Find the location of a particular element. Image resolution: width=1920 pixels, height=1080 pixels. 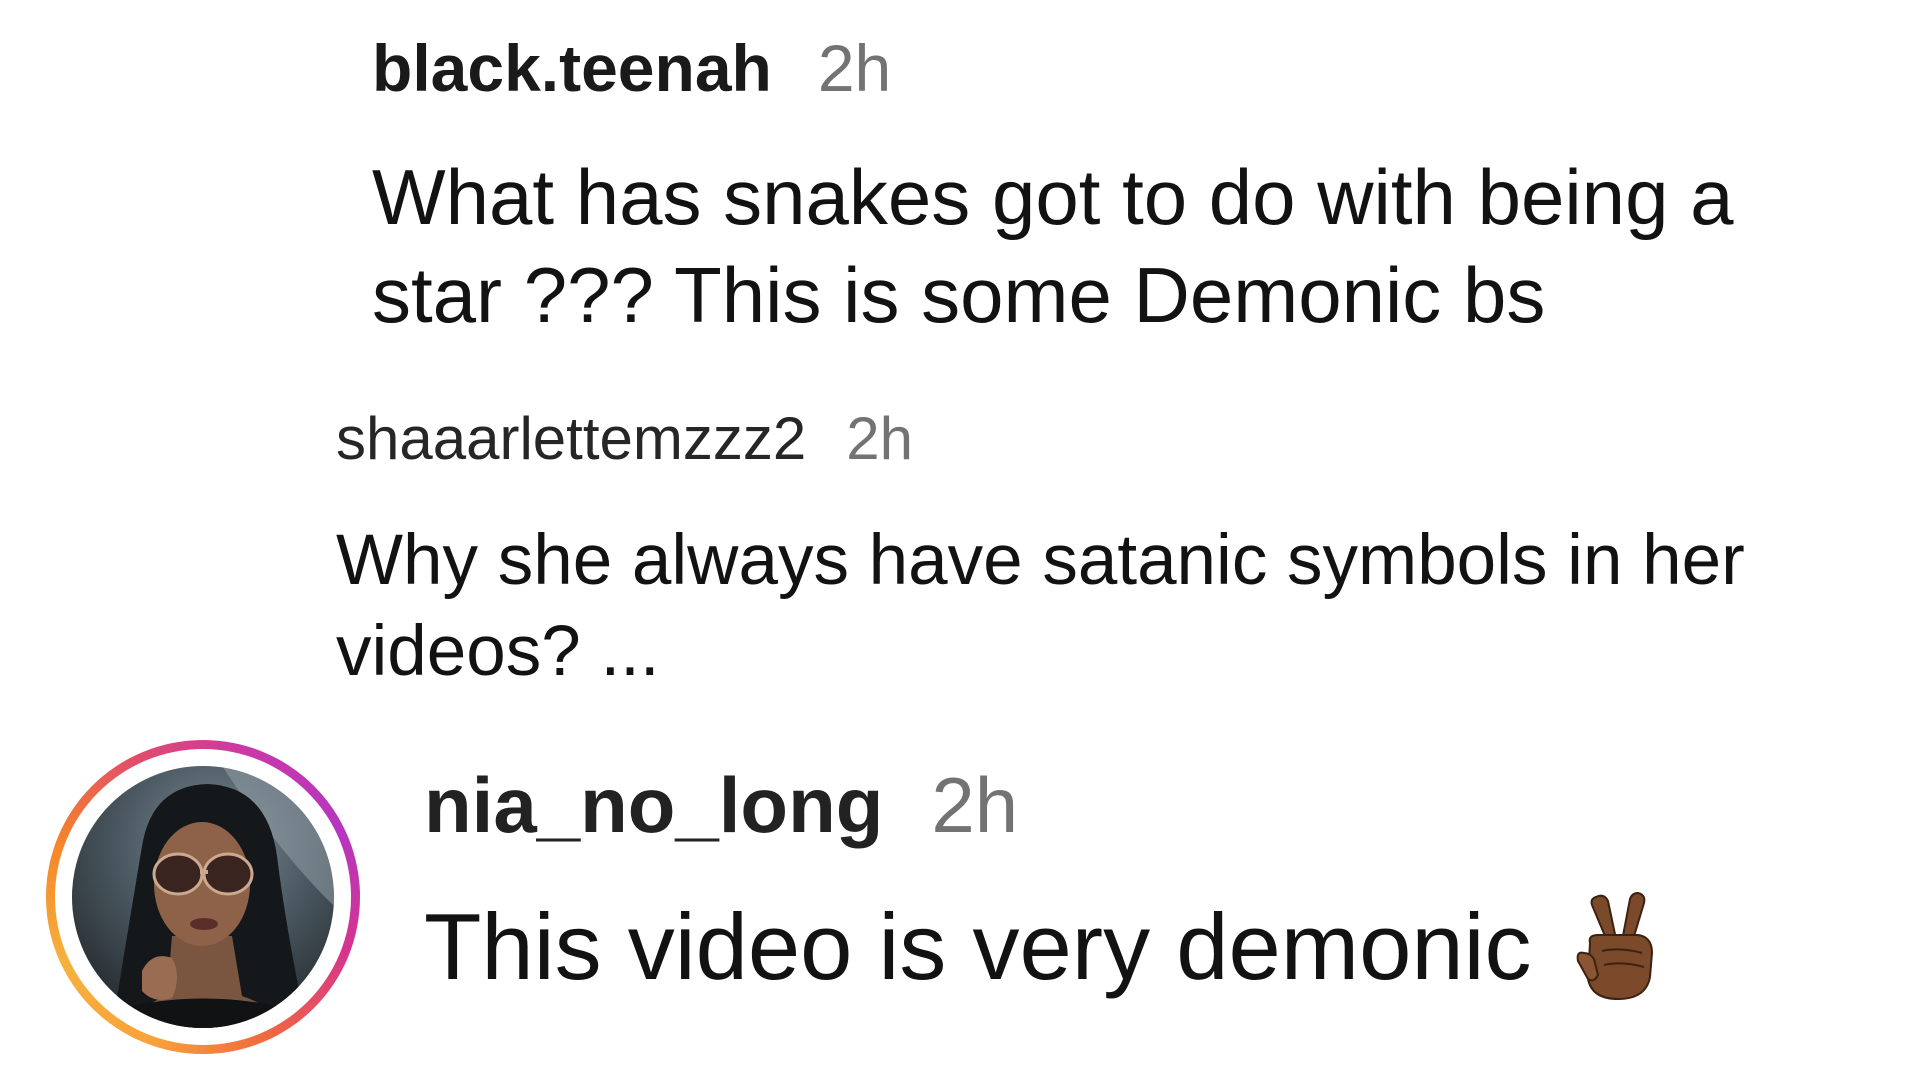

comment-username: nia_no_long is located at coordinates (653, 805).